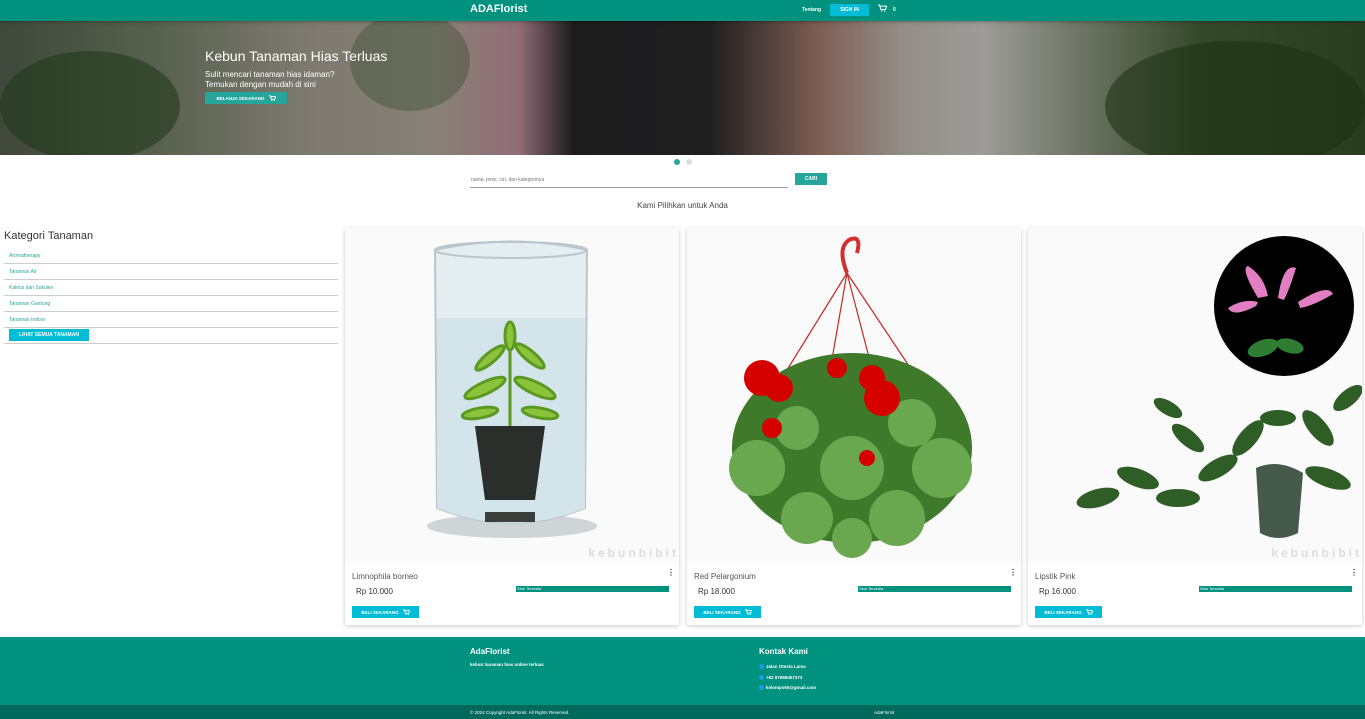  I want to click on section-title: Kami Pilihkan untuk Anda, so click(682, 205).